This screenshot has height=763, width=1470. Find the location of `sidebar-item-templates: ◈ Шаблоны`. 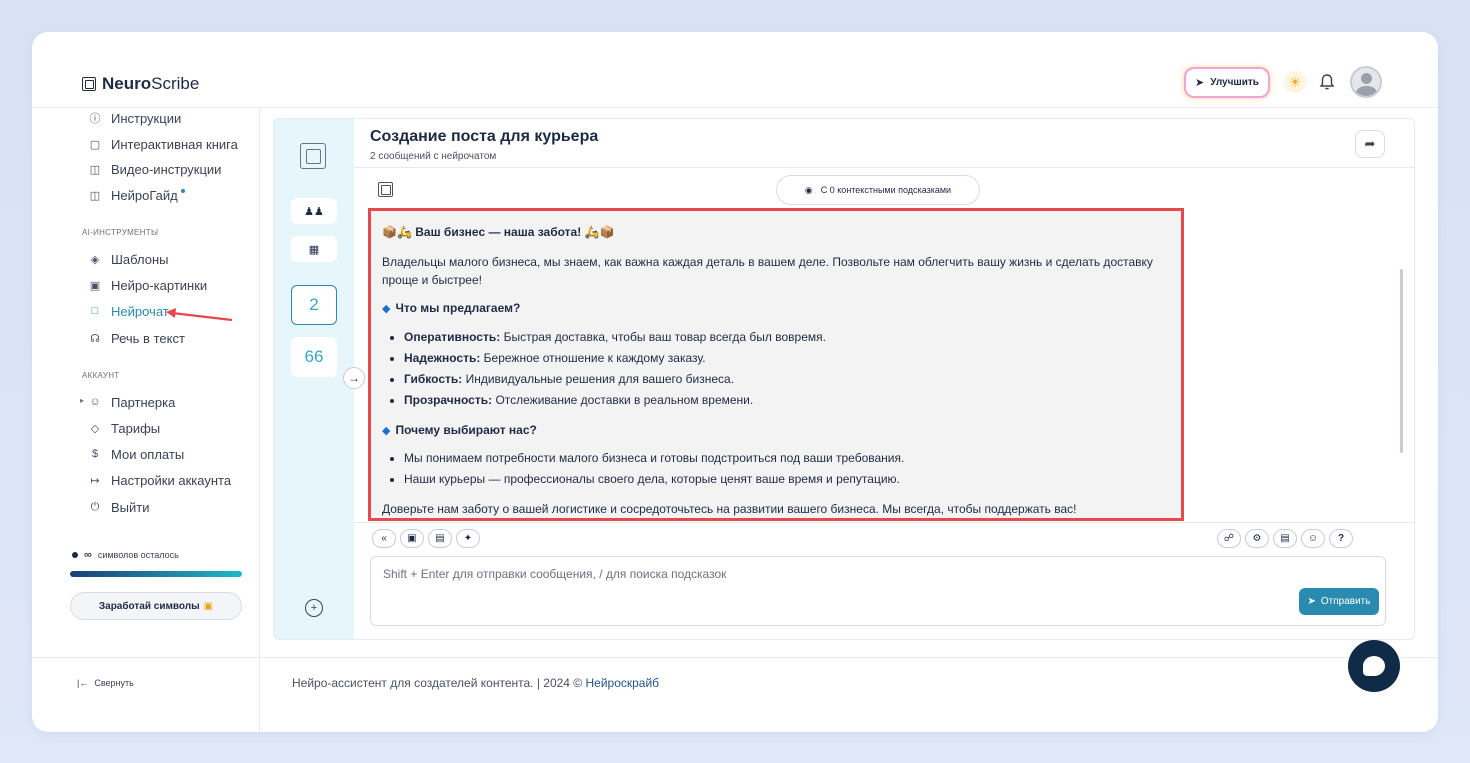

sidebar-item-templates: ◈ Шаблоны is located at coordinates (128, 259).